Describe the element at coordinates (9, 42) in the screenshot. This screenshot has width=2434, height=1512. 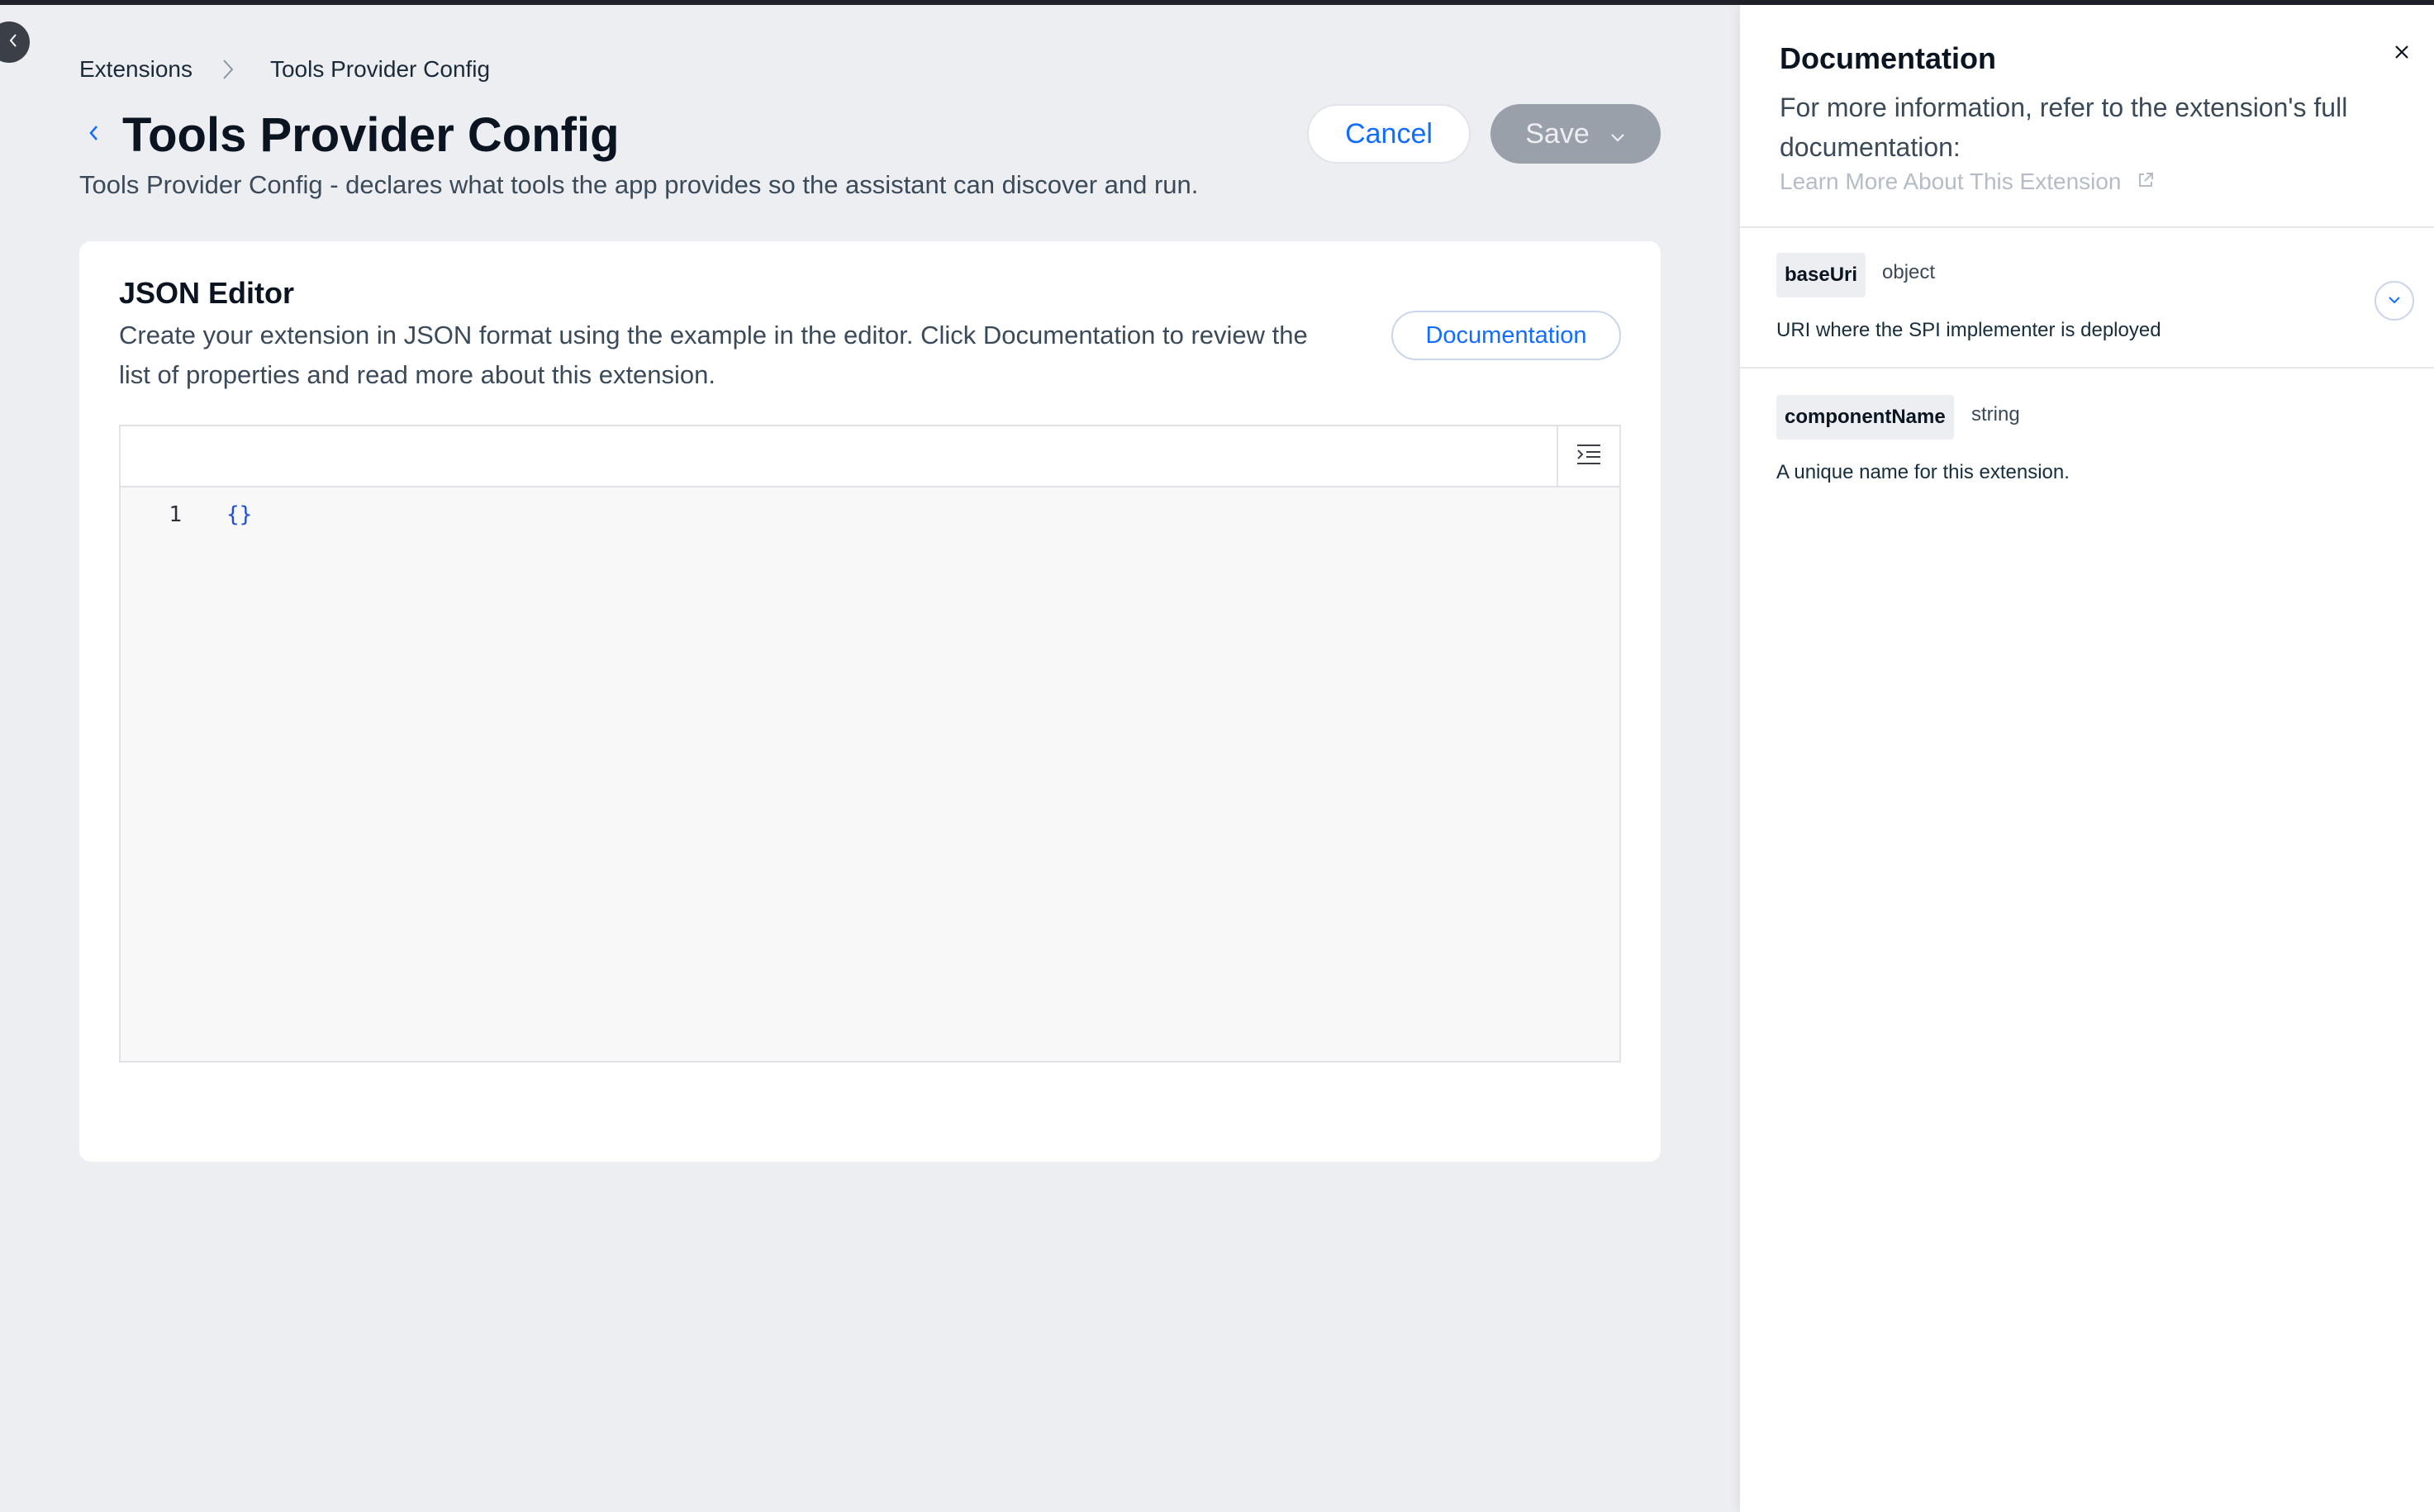
I see `chevron-left-icon` at that location.